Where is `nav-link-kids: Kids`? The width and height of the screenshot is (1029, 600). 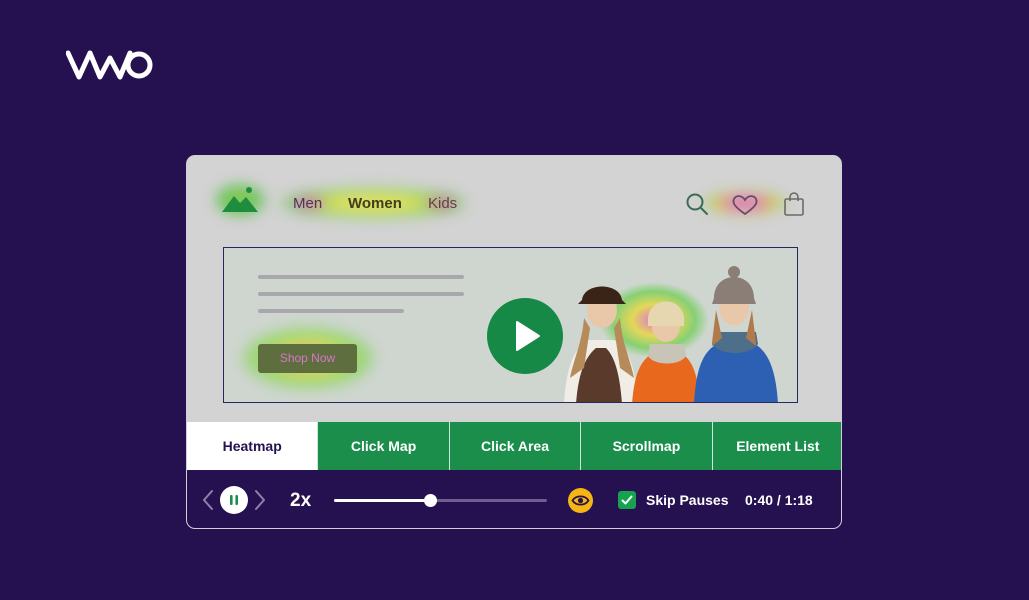 nav-link-kids: Kids is located at coordinates (442, 203).